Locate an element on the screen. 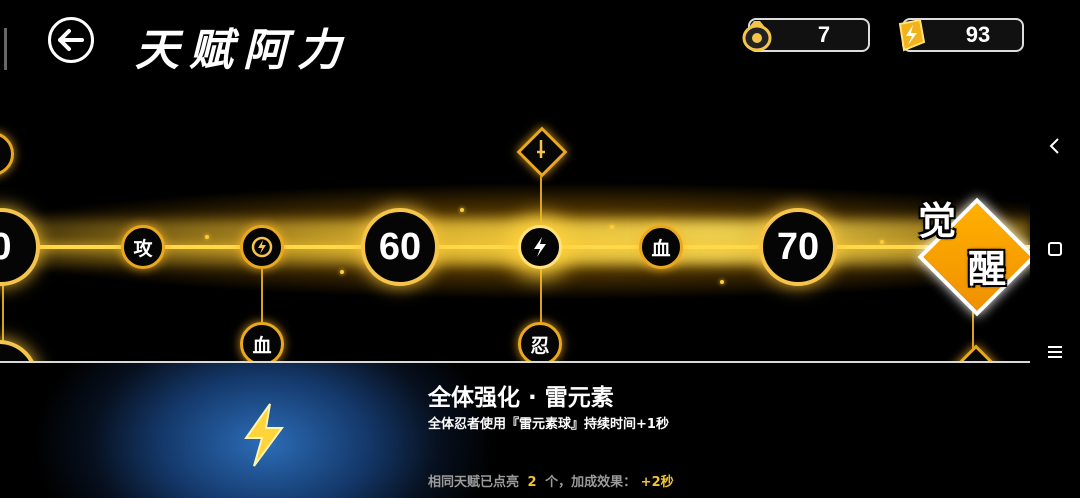 The width and height of the screenshot is (1080, 498). back-arrow-icon is located at coordinates (71, 40).